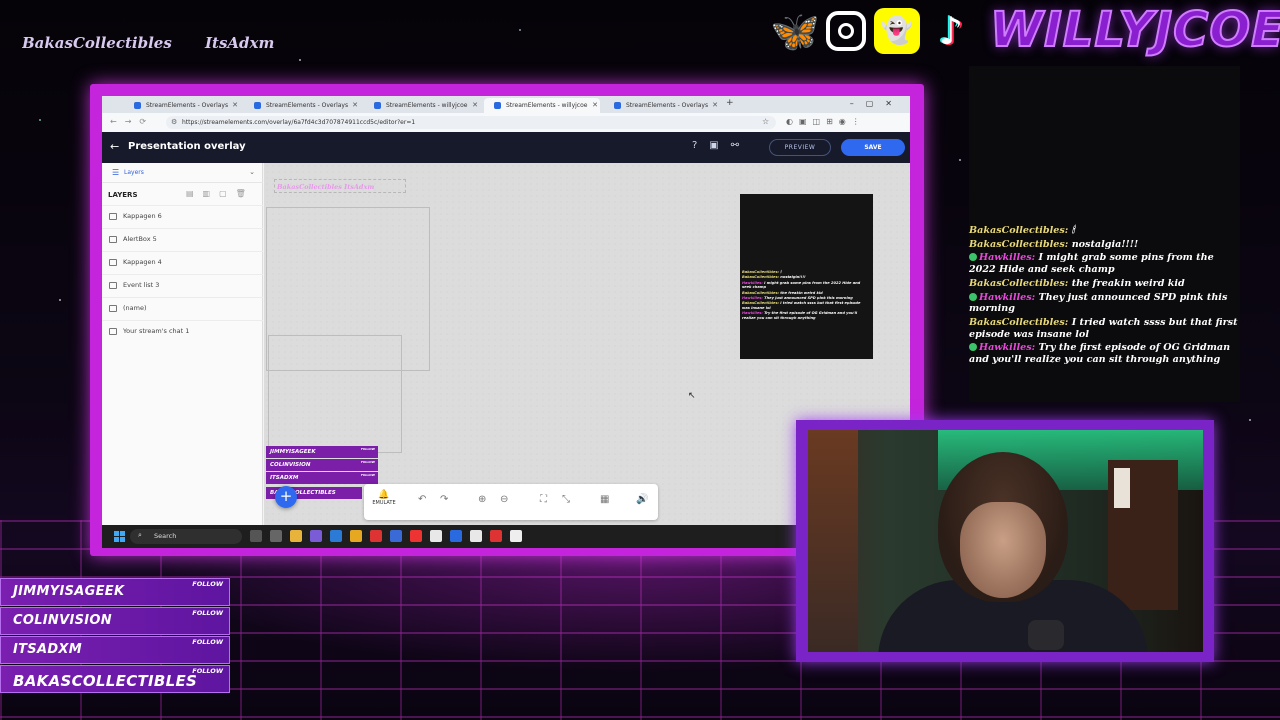 The height and width of the screenshot is (720, 1280). Describe the element at coordinates (340, 186) in the screenshot. I see `canvas-ticker-widget: BakasCollectibles ItsAdxm` at that location.